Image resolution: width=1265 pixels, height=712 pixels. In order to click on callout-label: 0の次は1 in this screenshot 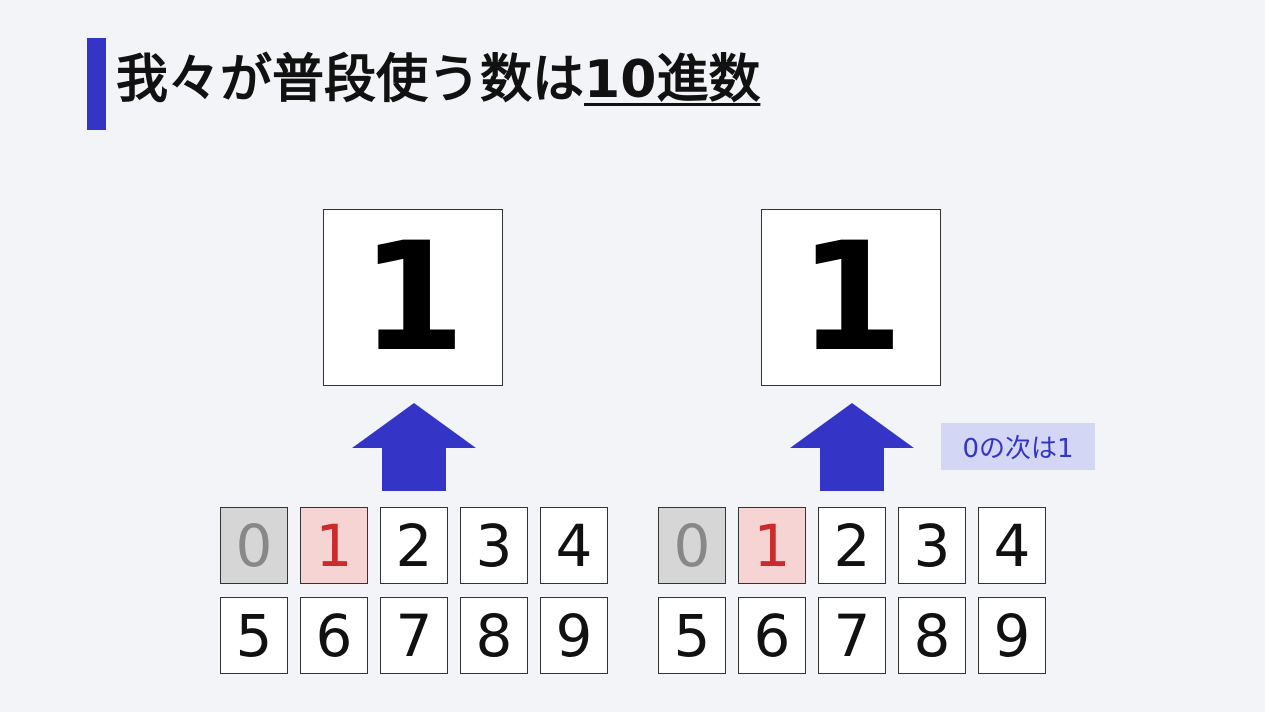, I will do `click(1018, 446)`.